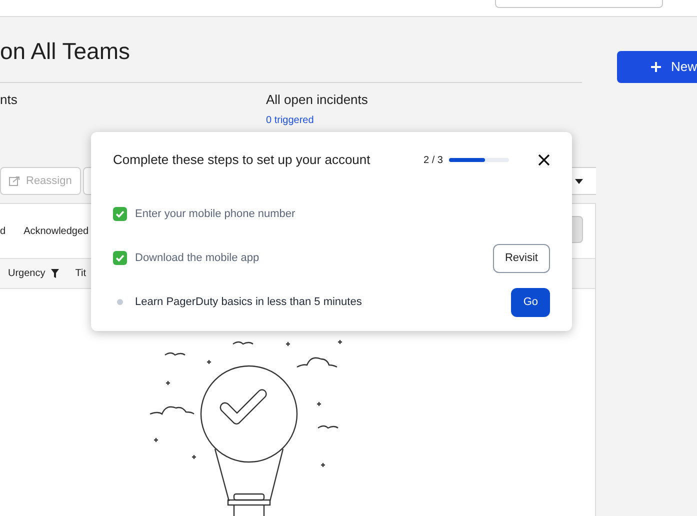 This screenshot has width=697, height=516. Describe the element at coordinates (521, 258) in the screenshot. I see `revisit-button: Revisit` at that location.